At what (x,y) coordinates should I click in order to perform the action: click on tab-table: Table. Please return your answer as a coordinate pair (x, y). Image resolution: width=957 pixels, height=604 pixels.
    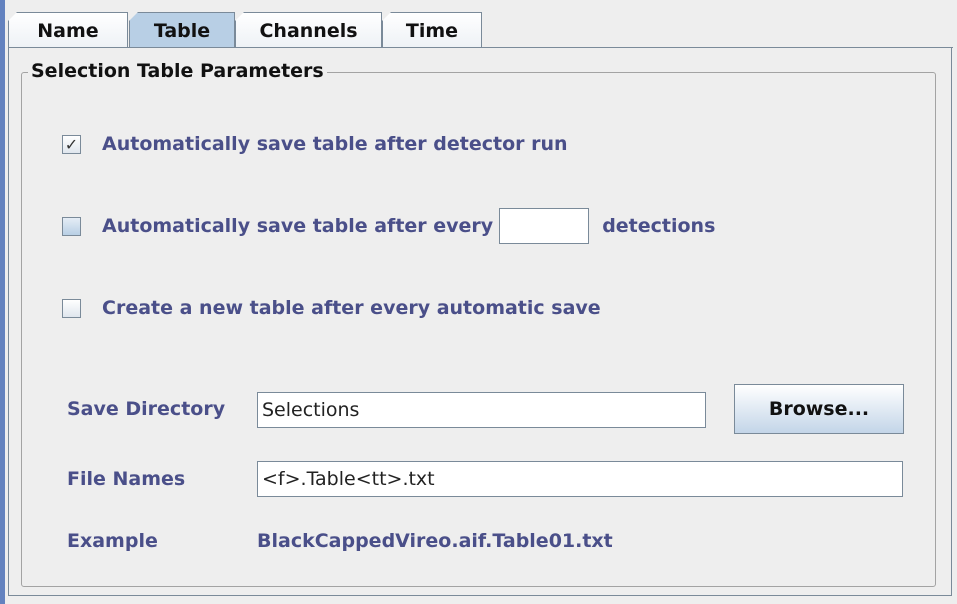
    Looking at the image, I should click on (182, 30).